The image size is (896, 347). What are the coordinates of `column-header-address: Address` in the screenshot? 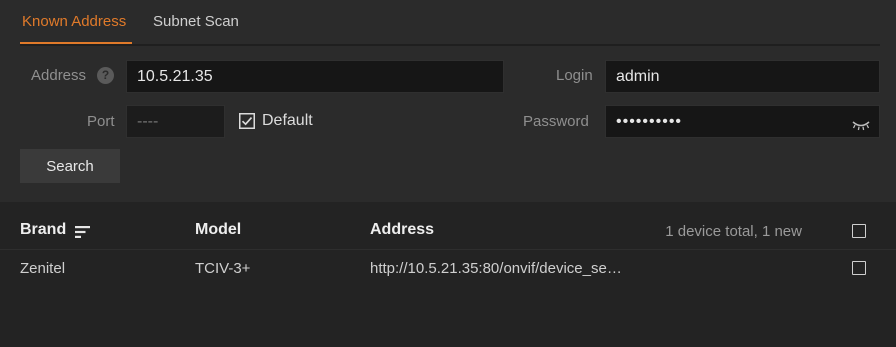 It's located at (402, 230).